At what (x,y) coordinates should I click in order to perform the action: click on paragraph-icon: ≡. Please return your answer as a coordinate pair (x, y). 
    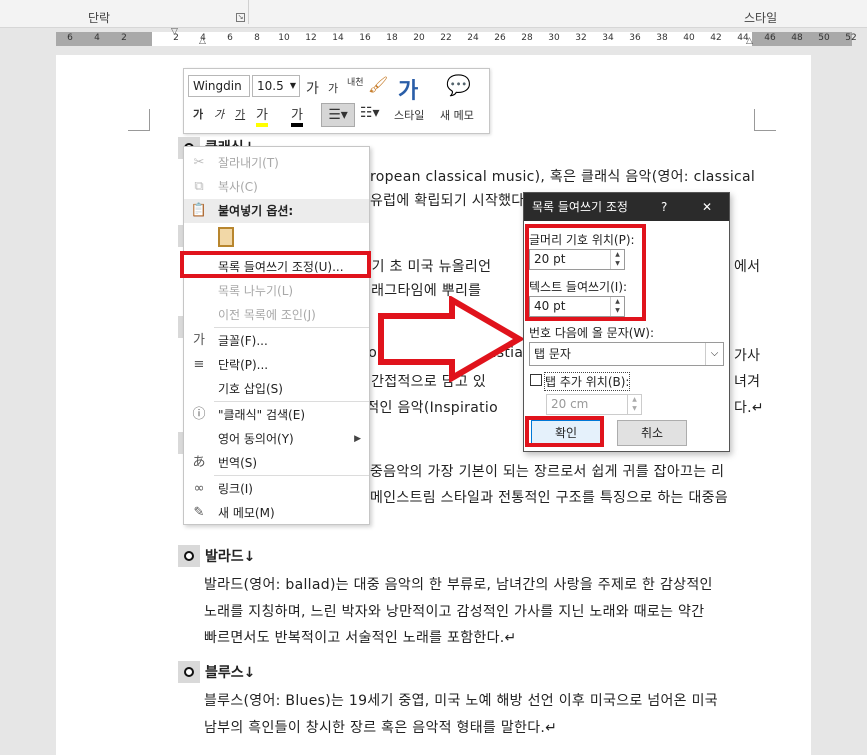
    Looking at the image, I should click on (199, 364).